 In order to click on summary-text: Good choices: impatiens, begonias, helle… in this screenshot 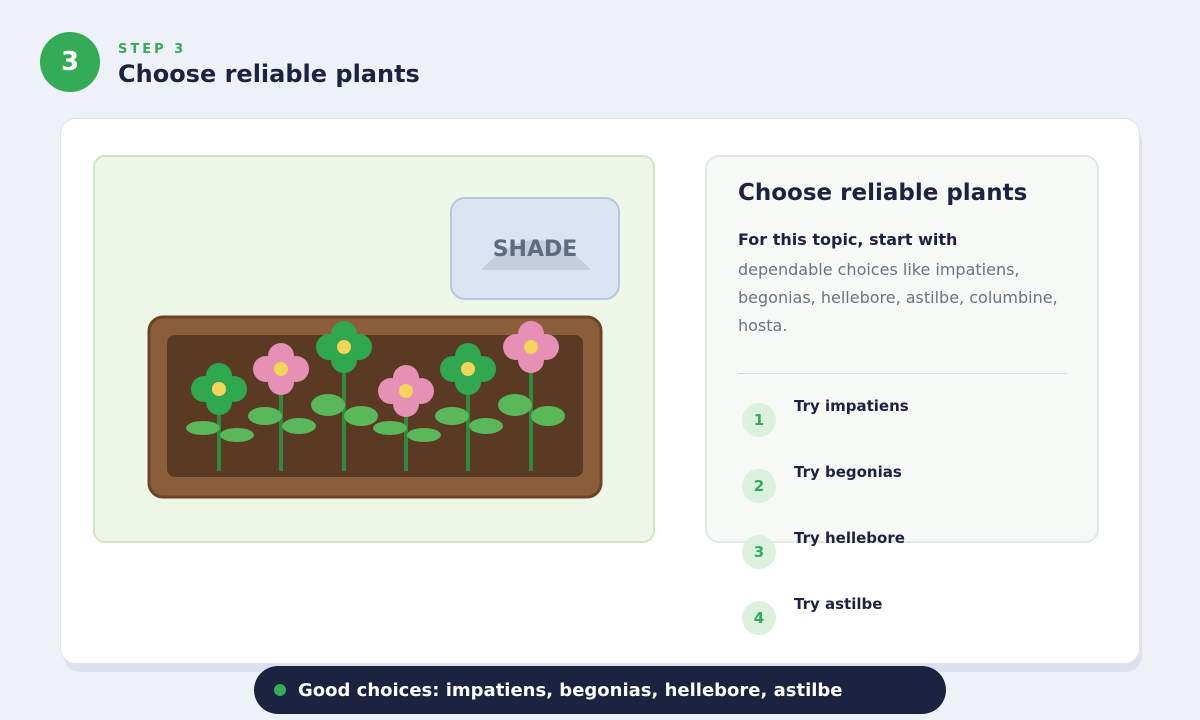, I will do `click(570, 690)`.